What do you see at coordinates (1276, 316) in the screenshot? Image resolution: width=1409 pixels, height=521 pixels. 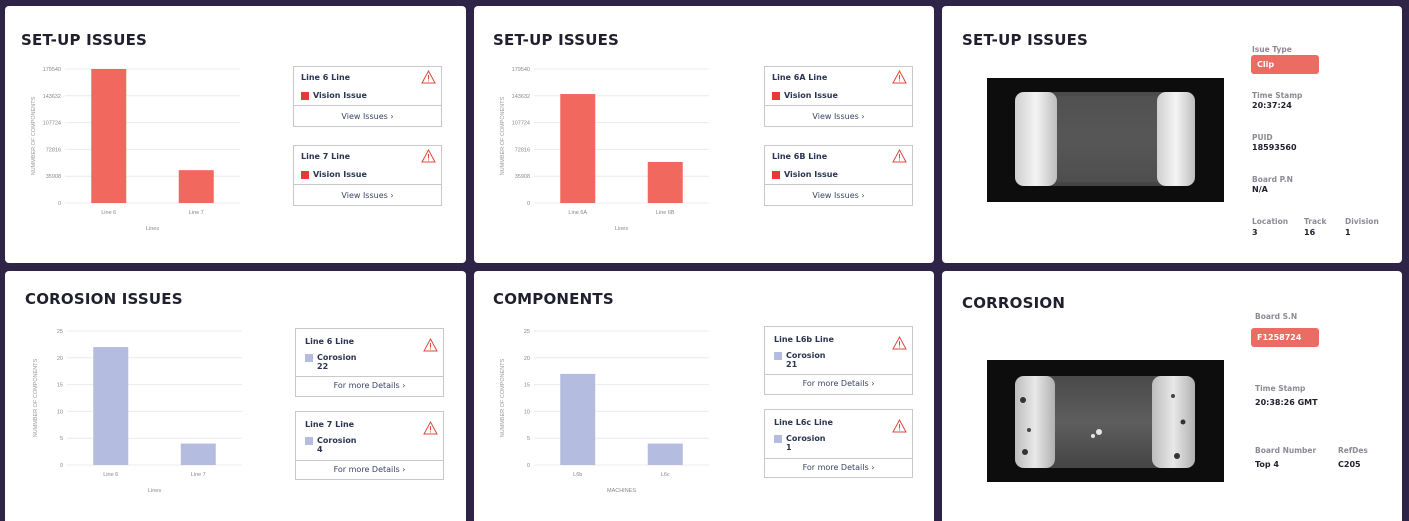 I see `board-sn-label: Board S.N` at bounding box center [1276, 316].